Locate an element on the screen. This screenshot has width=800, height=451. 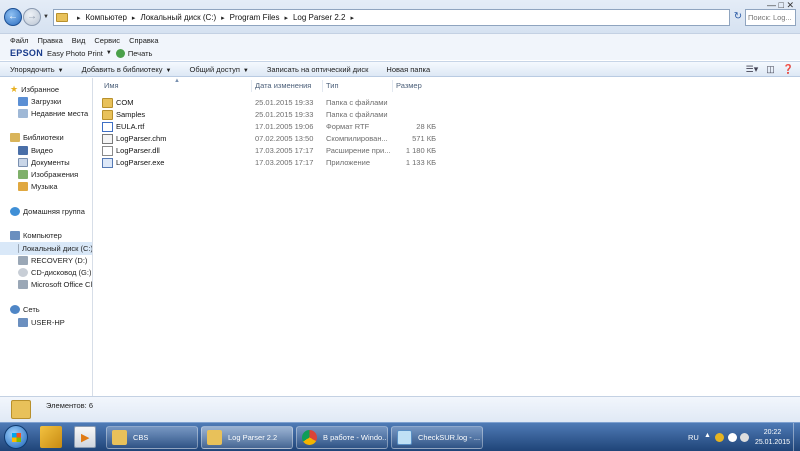
back-button: ← is located at coordinates (13, 17).